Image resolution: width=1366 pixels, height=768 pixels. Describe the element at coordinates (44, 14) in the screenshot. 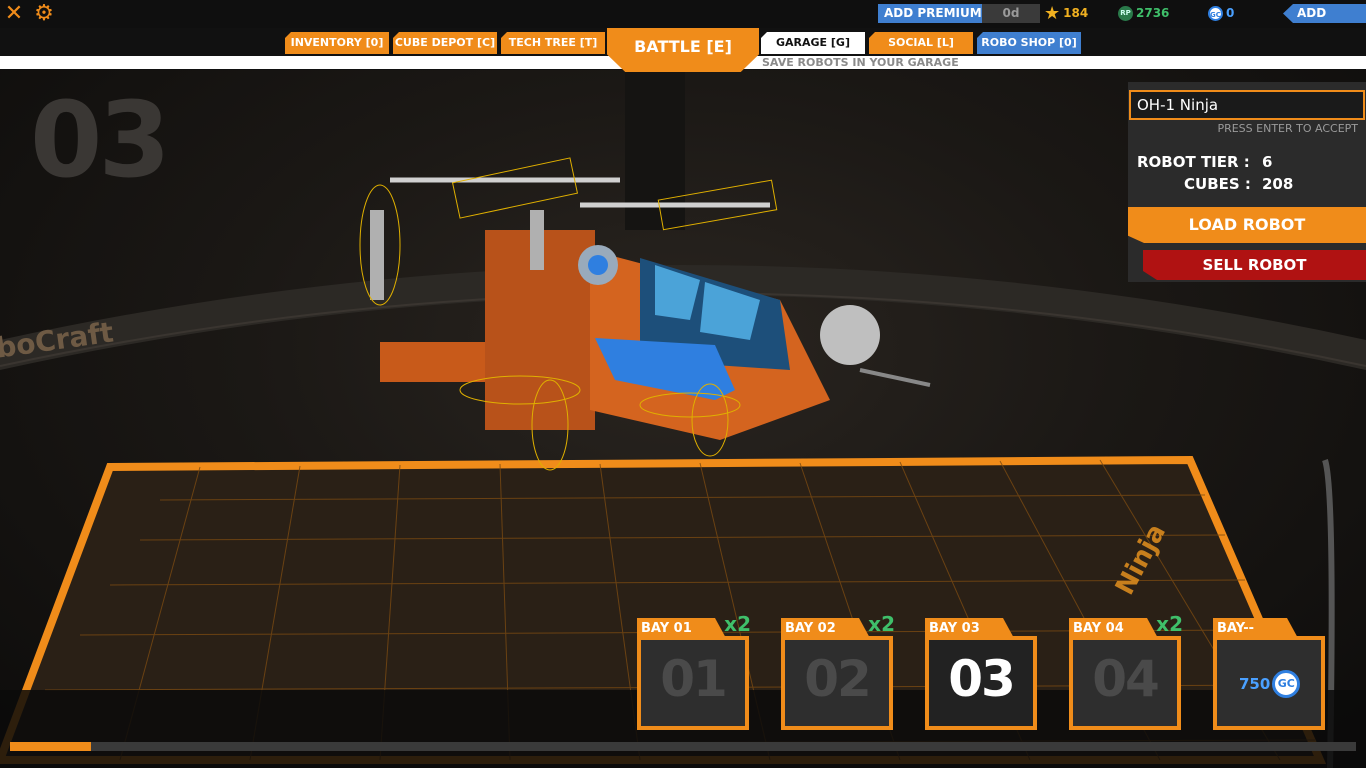

I see `gear-icon: ⚙` at that location.